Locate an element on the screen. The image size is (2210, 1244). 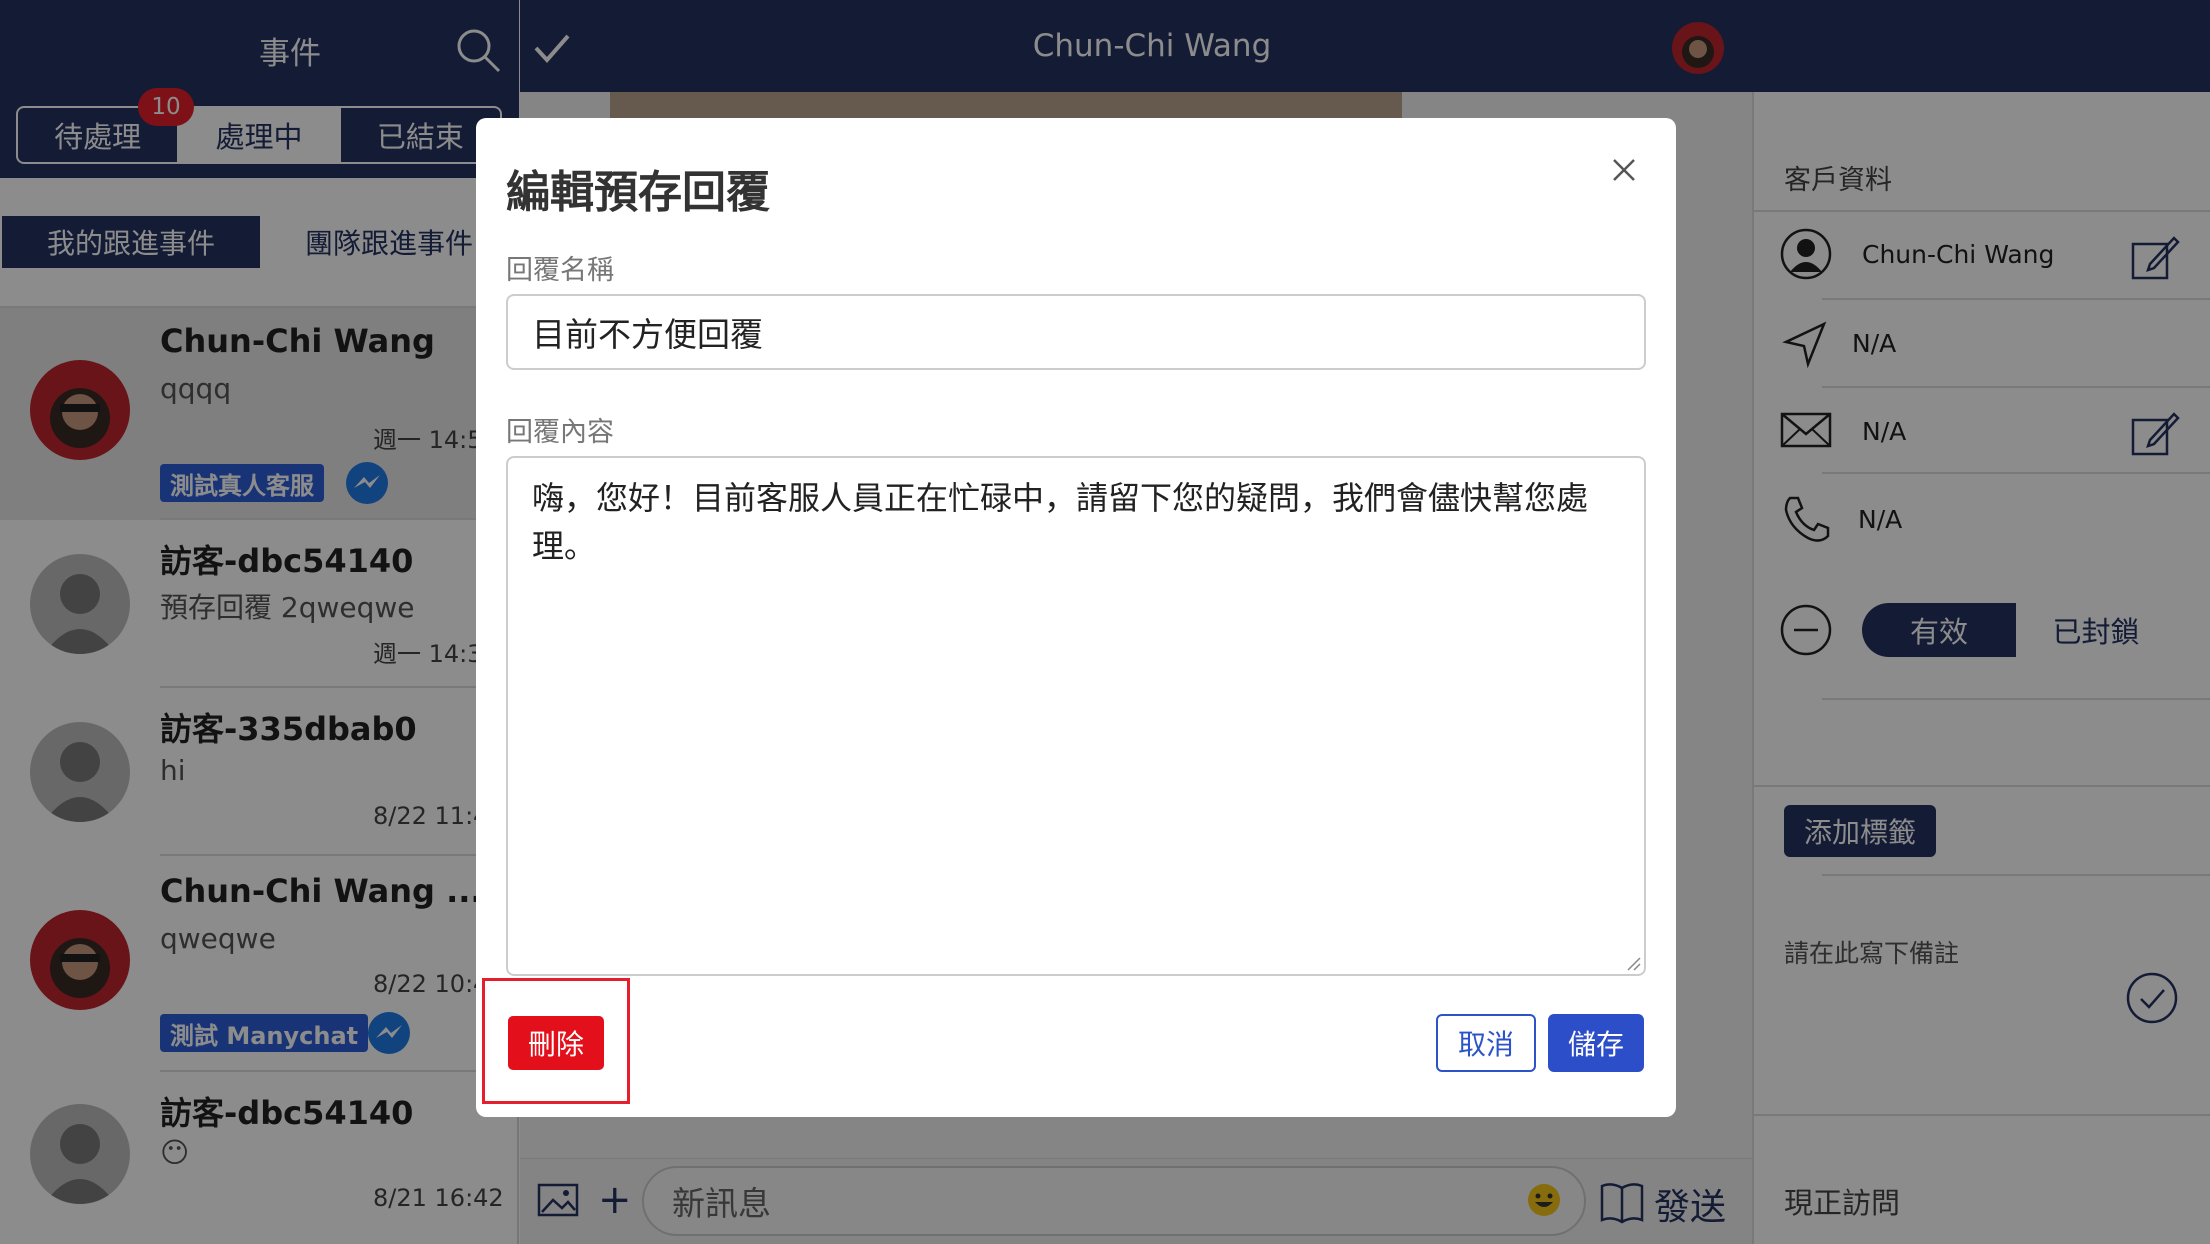
dialog-title: 編輯預存回覆 is located at coordinates (638, 192).